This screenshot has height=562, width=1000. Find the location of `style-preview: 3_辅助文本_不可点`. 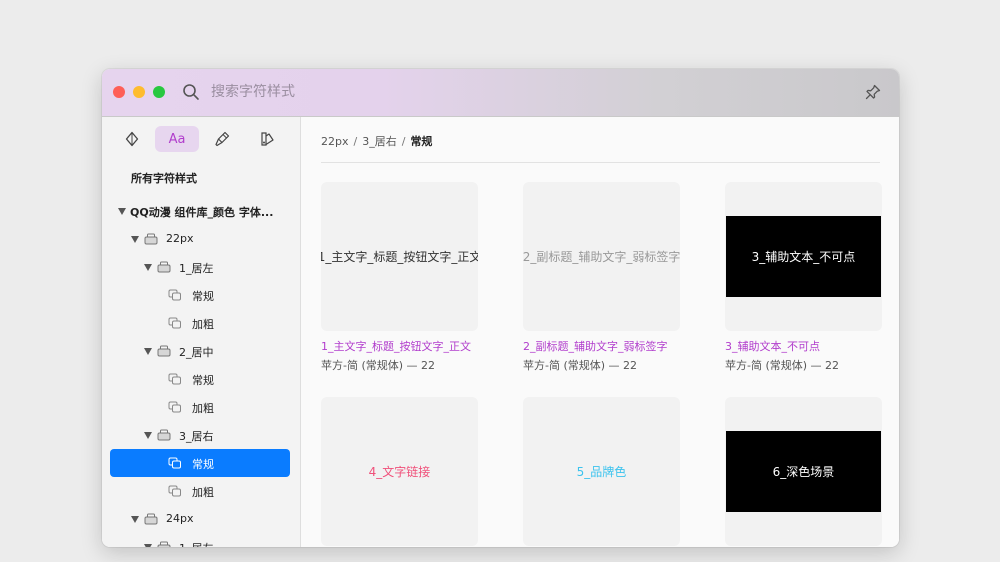

style-preview: 3_辅助文本_不可点 is located at coordinates (803, 256).